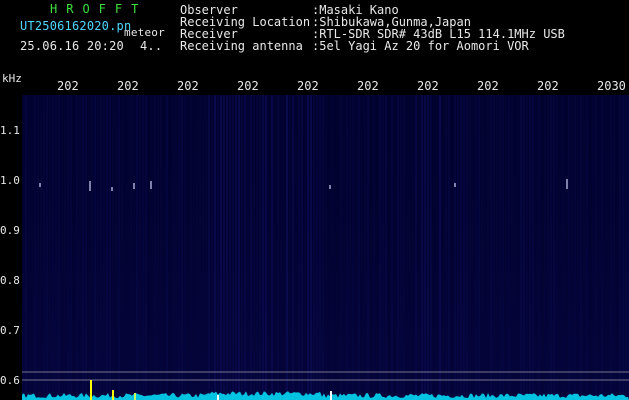 Image resolution: width=629 pixels, height=400 pixels. What do you see at coordinates (76, 26) in the screenshot?
I see `file-name: UT2506162020.pn` at bounding box center [76, 26].